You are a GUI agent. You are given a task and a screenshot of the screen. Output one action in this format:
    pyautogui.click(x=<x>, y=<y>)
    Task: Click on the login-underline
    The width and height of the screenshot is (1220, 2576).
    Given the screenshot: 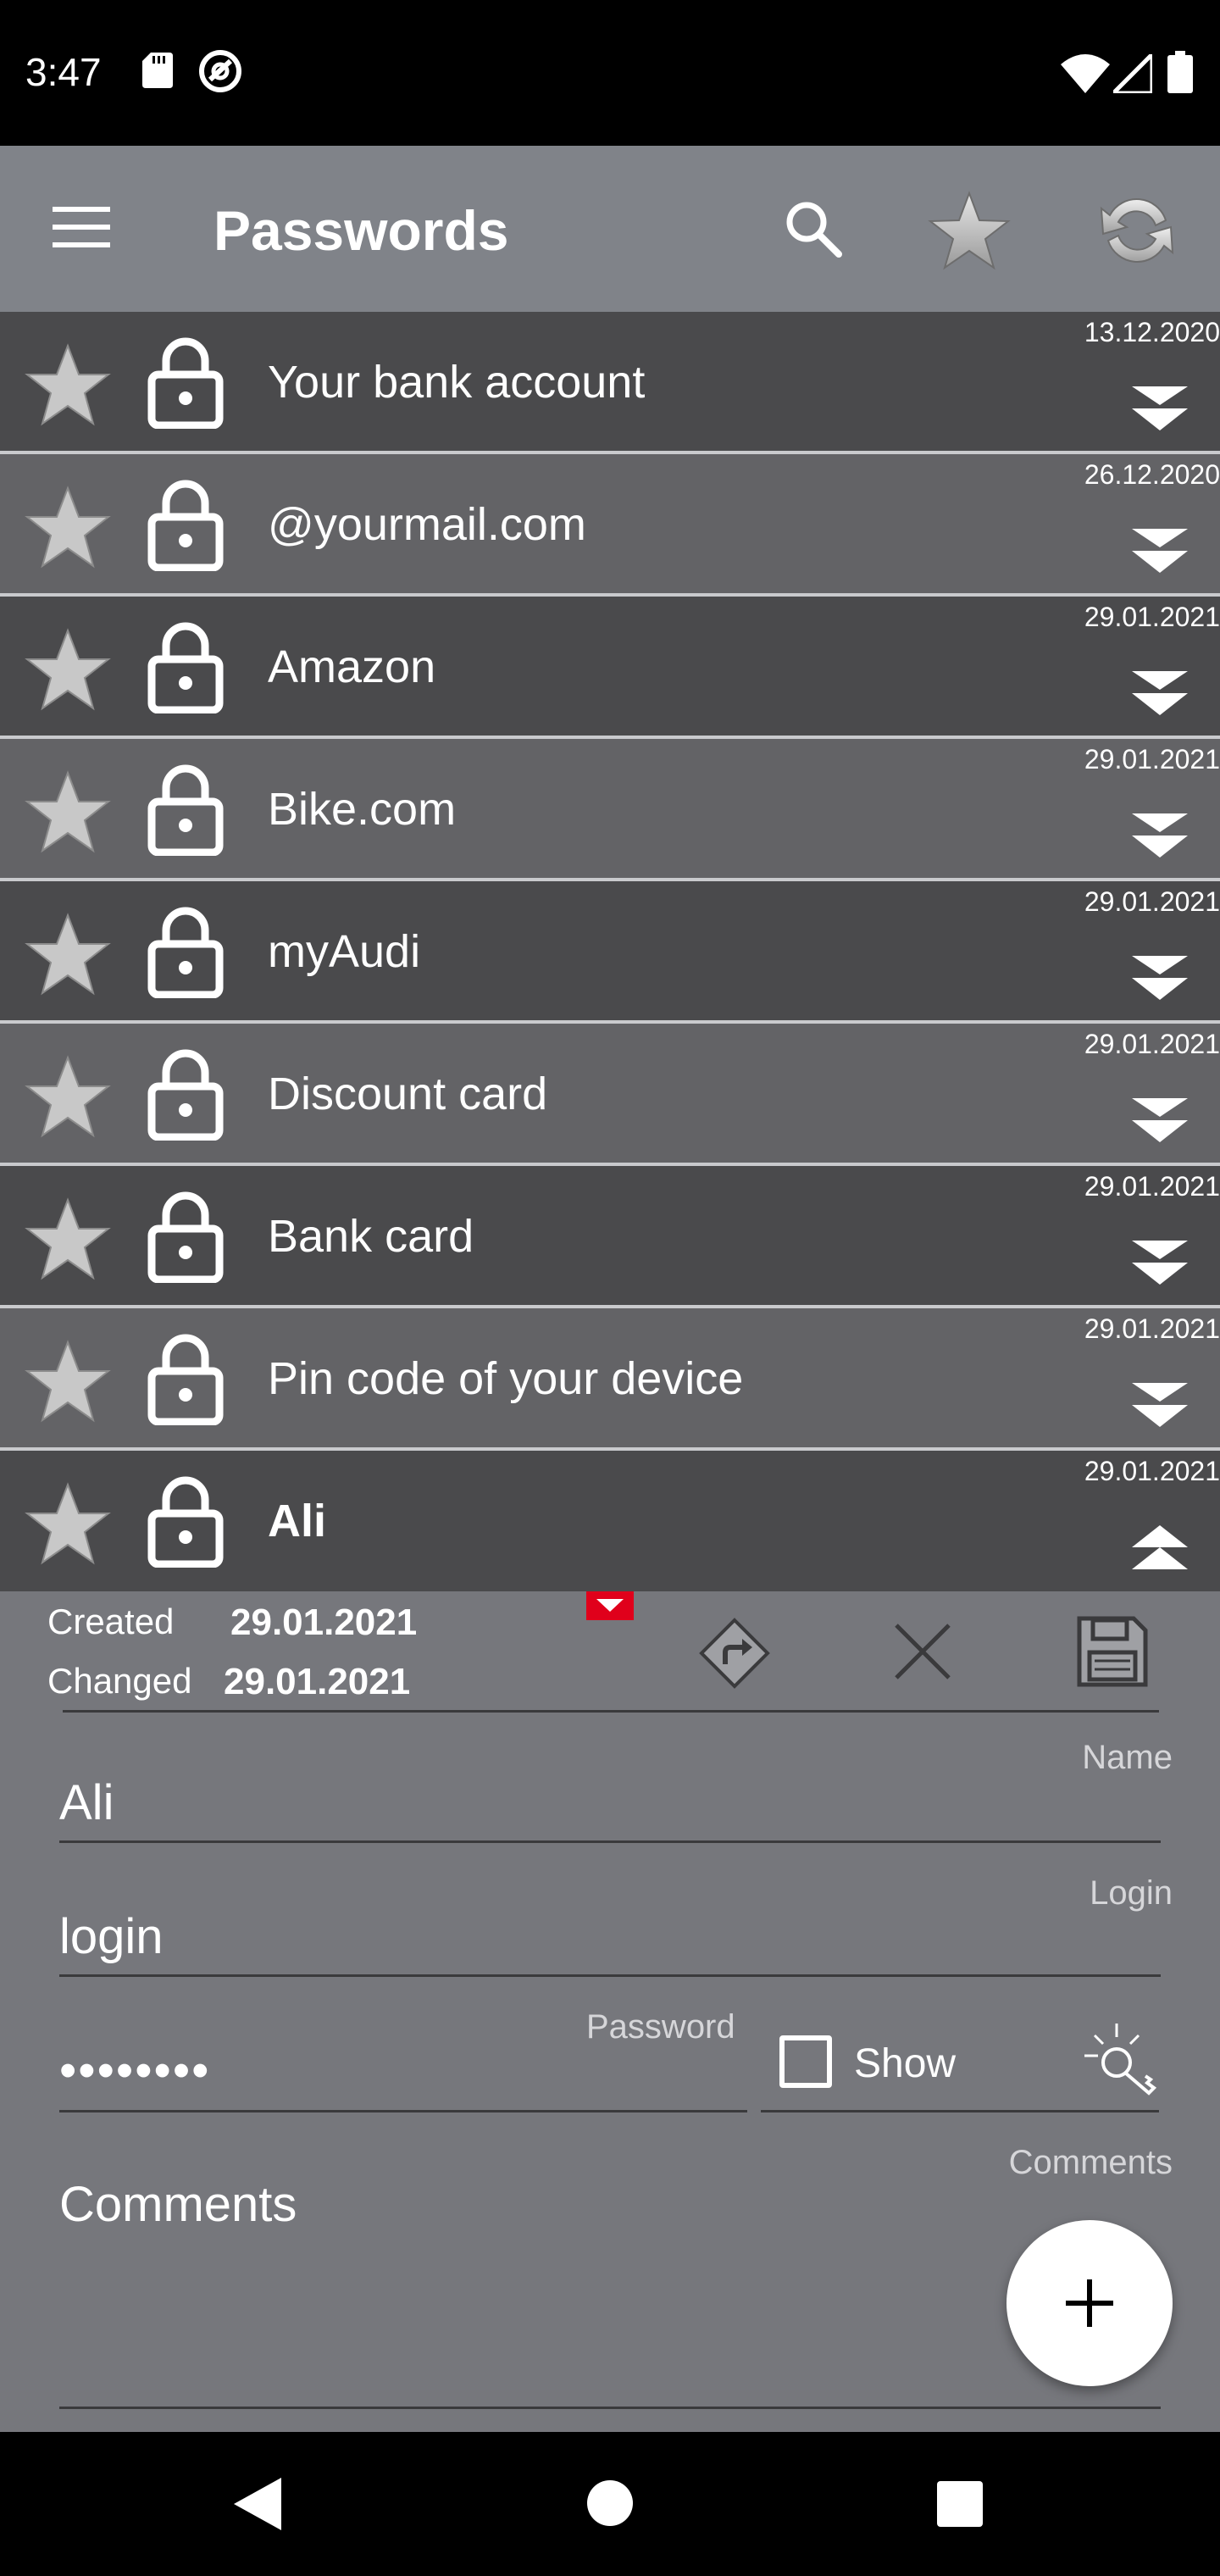 What is the action you would take?
    pyautogui.click(x=610, y=1975)
    